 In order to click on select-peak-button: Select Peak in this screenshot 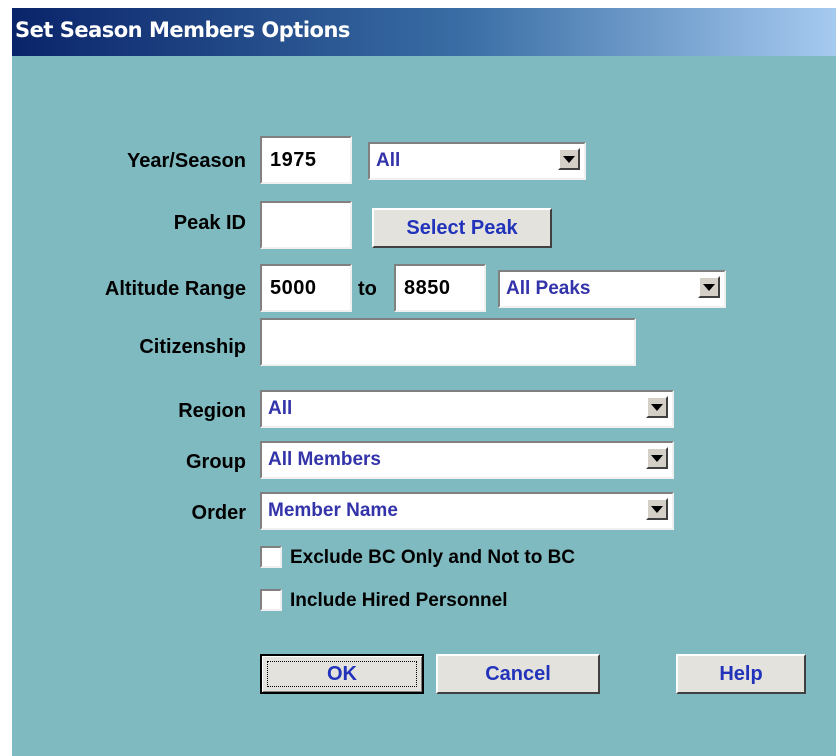, I will do `click(462, 228)`.